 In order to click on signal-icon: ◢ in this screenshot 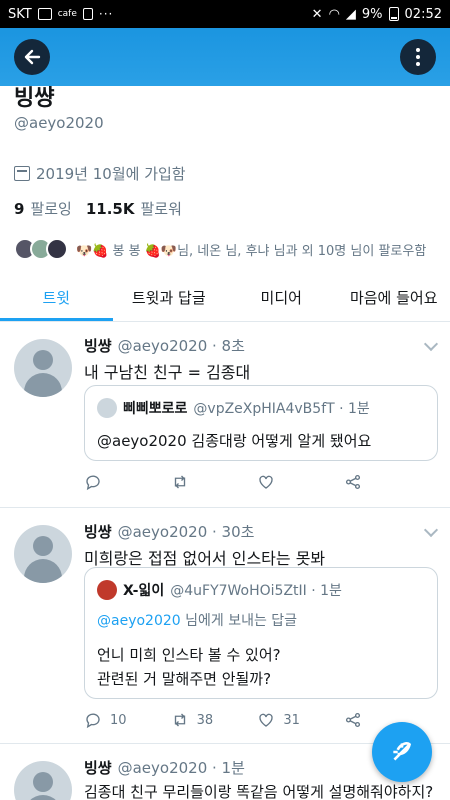, I will do `click(350, 14)`.